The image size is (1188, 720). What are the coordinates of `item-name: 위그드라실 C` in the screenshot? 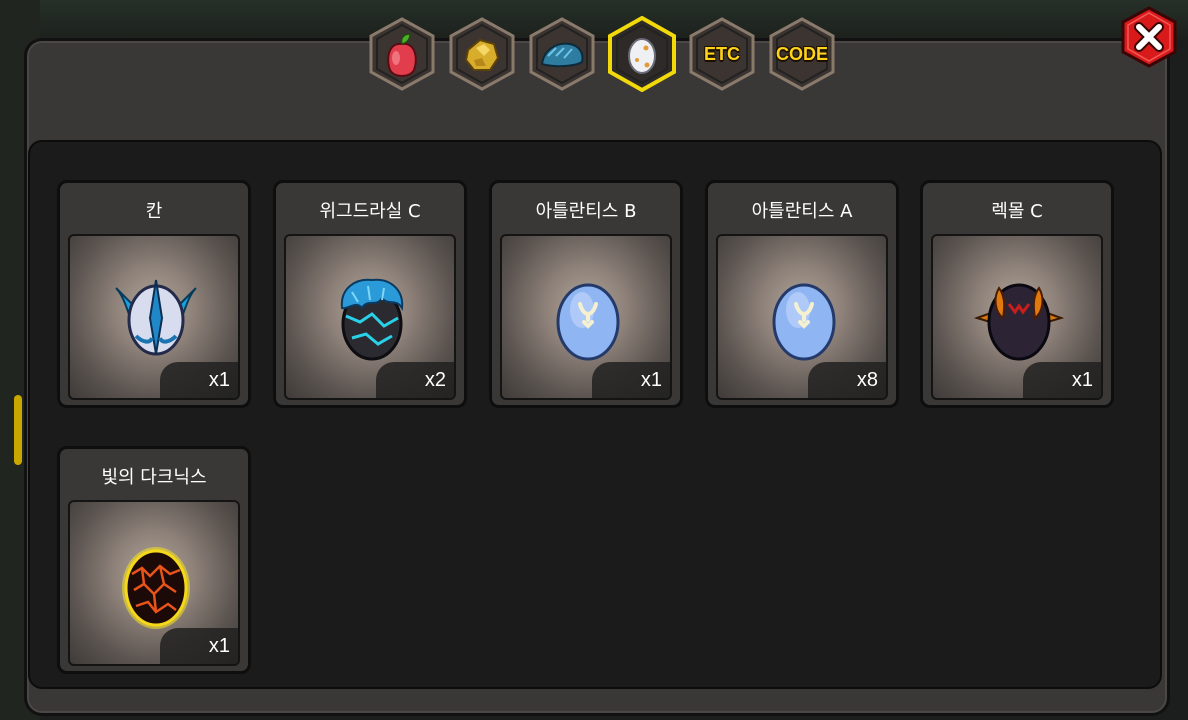 It's located at (370, 211).